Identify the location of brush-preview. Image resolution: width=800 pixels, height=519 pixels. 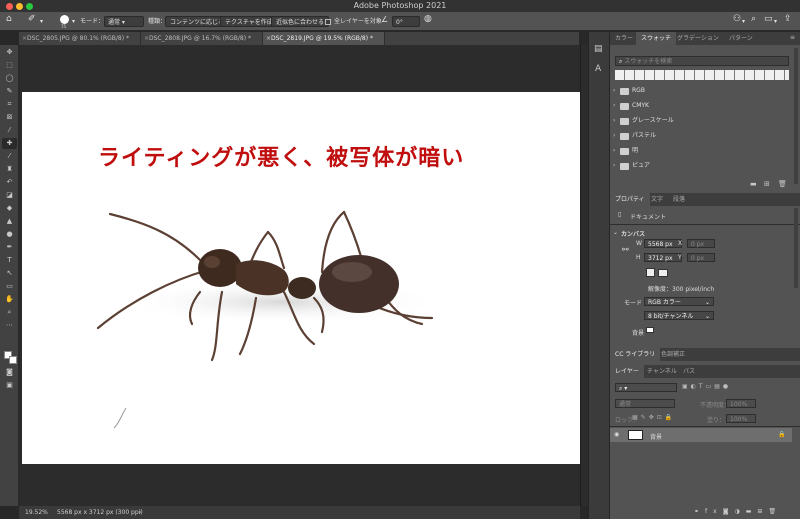
(64, 19).